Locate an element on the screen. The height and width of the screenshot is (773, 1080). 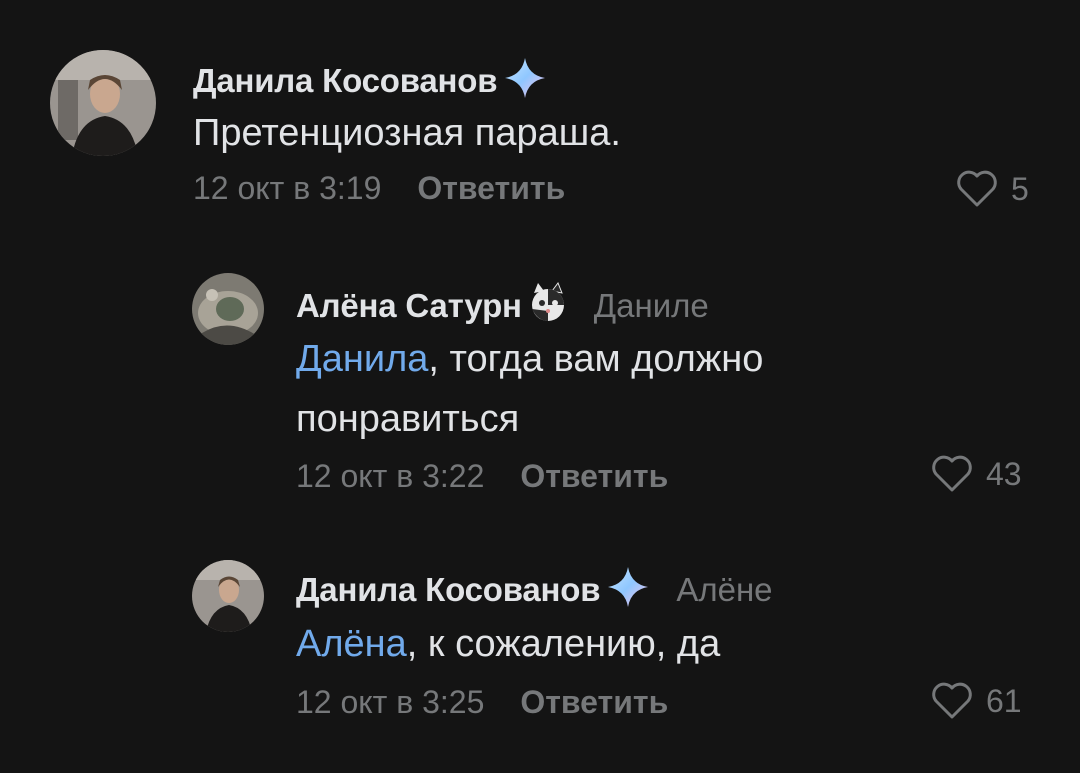
comment-date: 12 окт в 3:25 is located at coordinates (390, 702).